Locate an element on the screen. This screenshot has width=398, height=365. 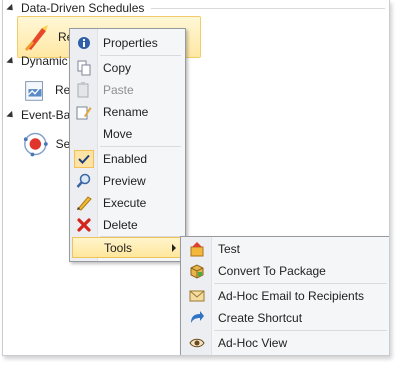
group-label: Dynamic is located at coordinates (44, 61).